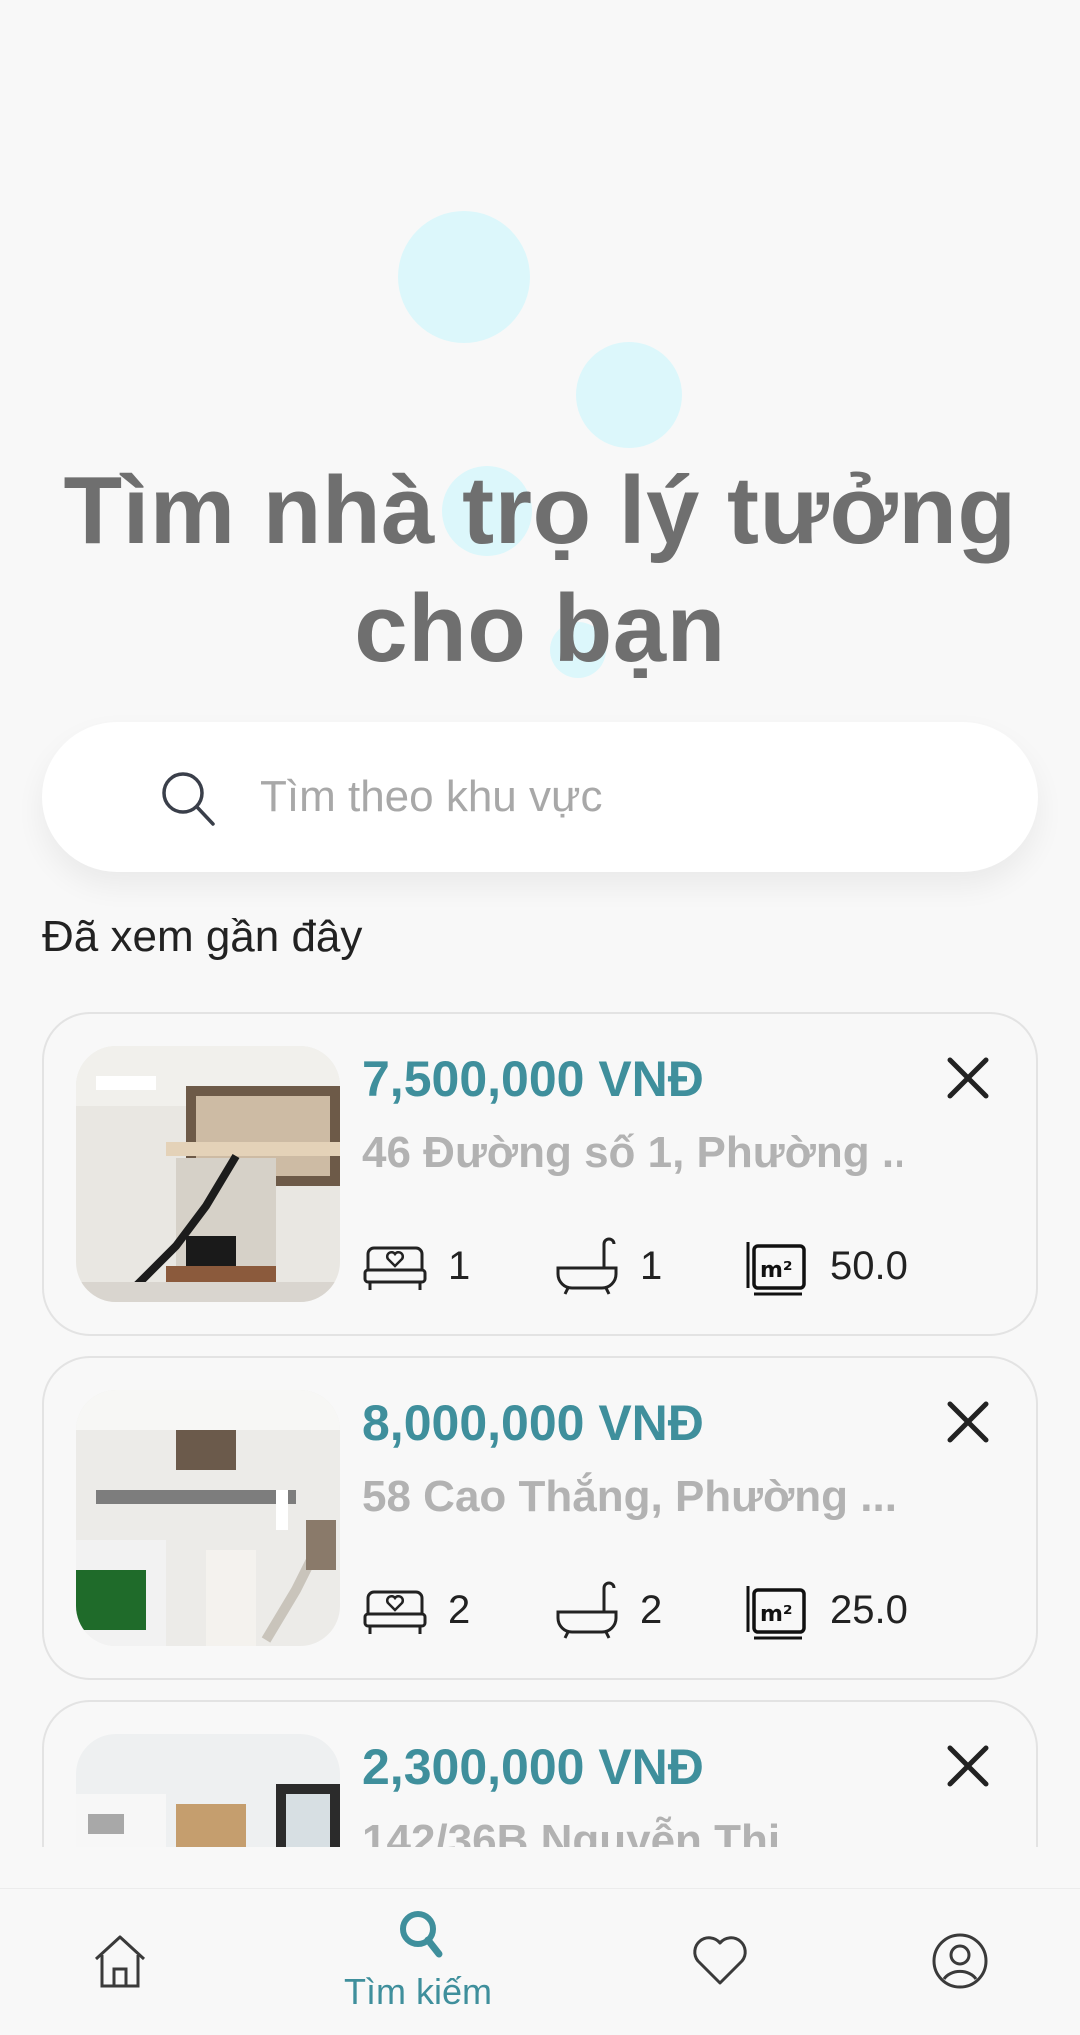  What do you see at coordinates (533, 1079) in the screenshot?
I see `listing-price: 7,500,000 VNĐ` at bounding box center [533, 1079].